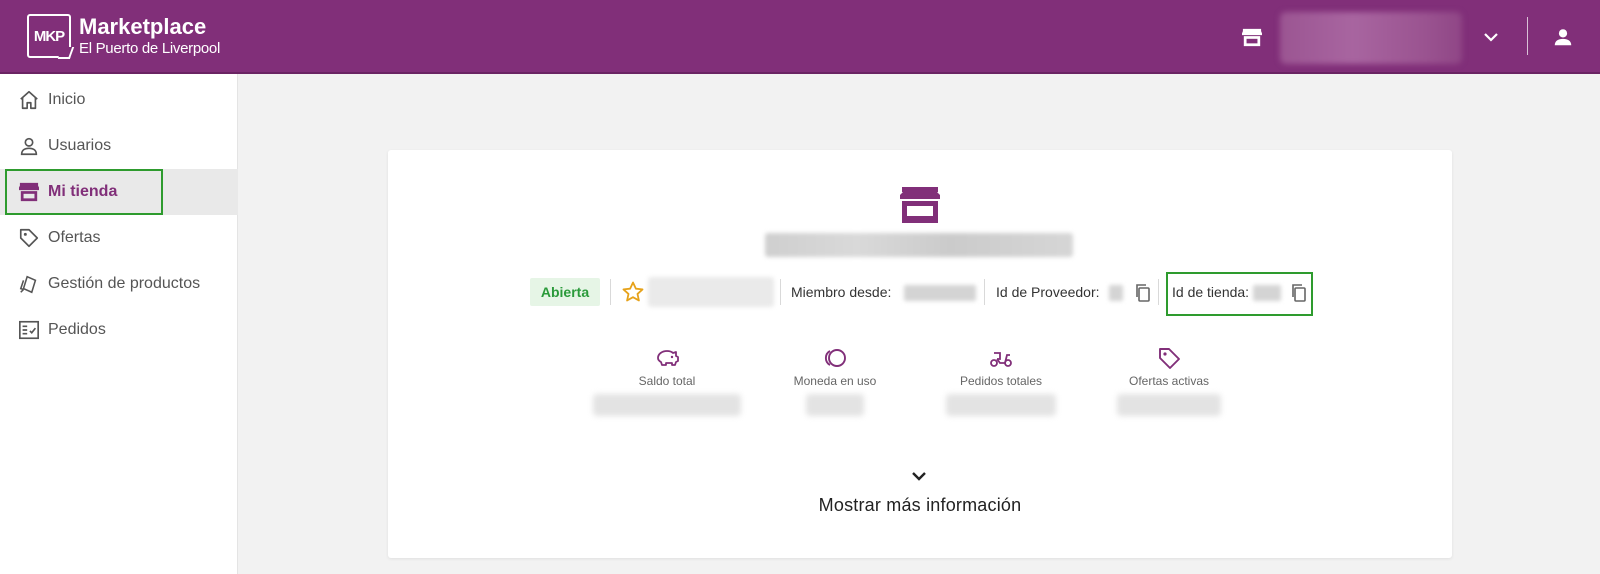  What do you see at coordinates (1001, 359) in the screenshot?
I see `delivery-scooter-icon` at bounding box center [1001, 359].